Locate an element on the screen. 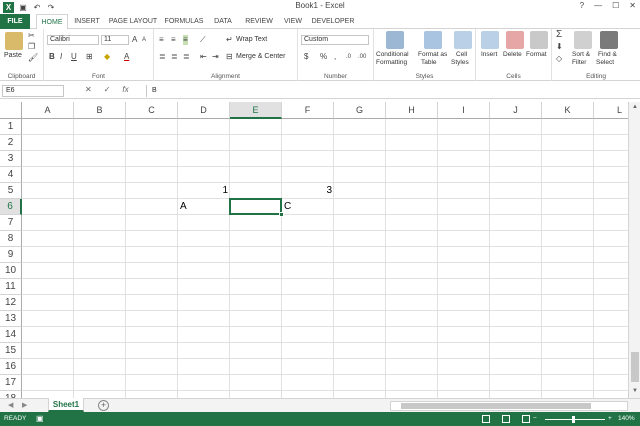 The height and width of the screenshot is (426, 640). column-header-f: F is located at coordinates (308, 110).